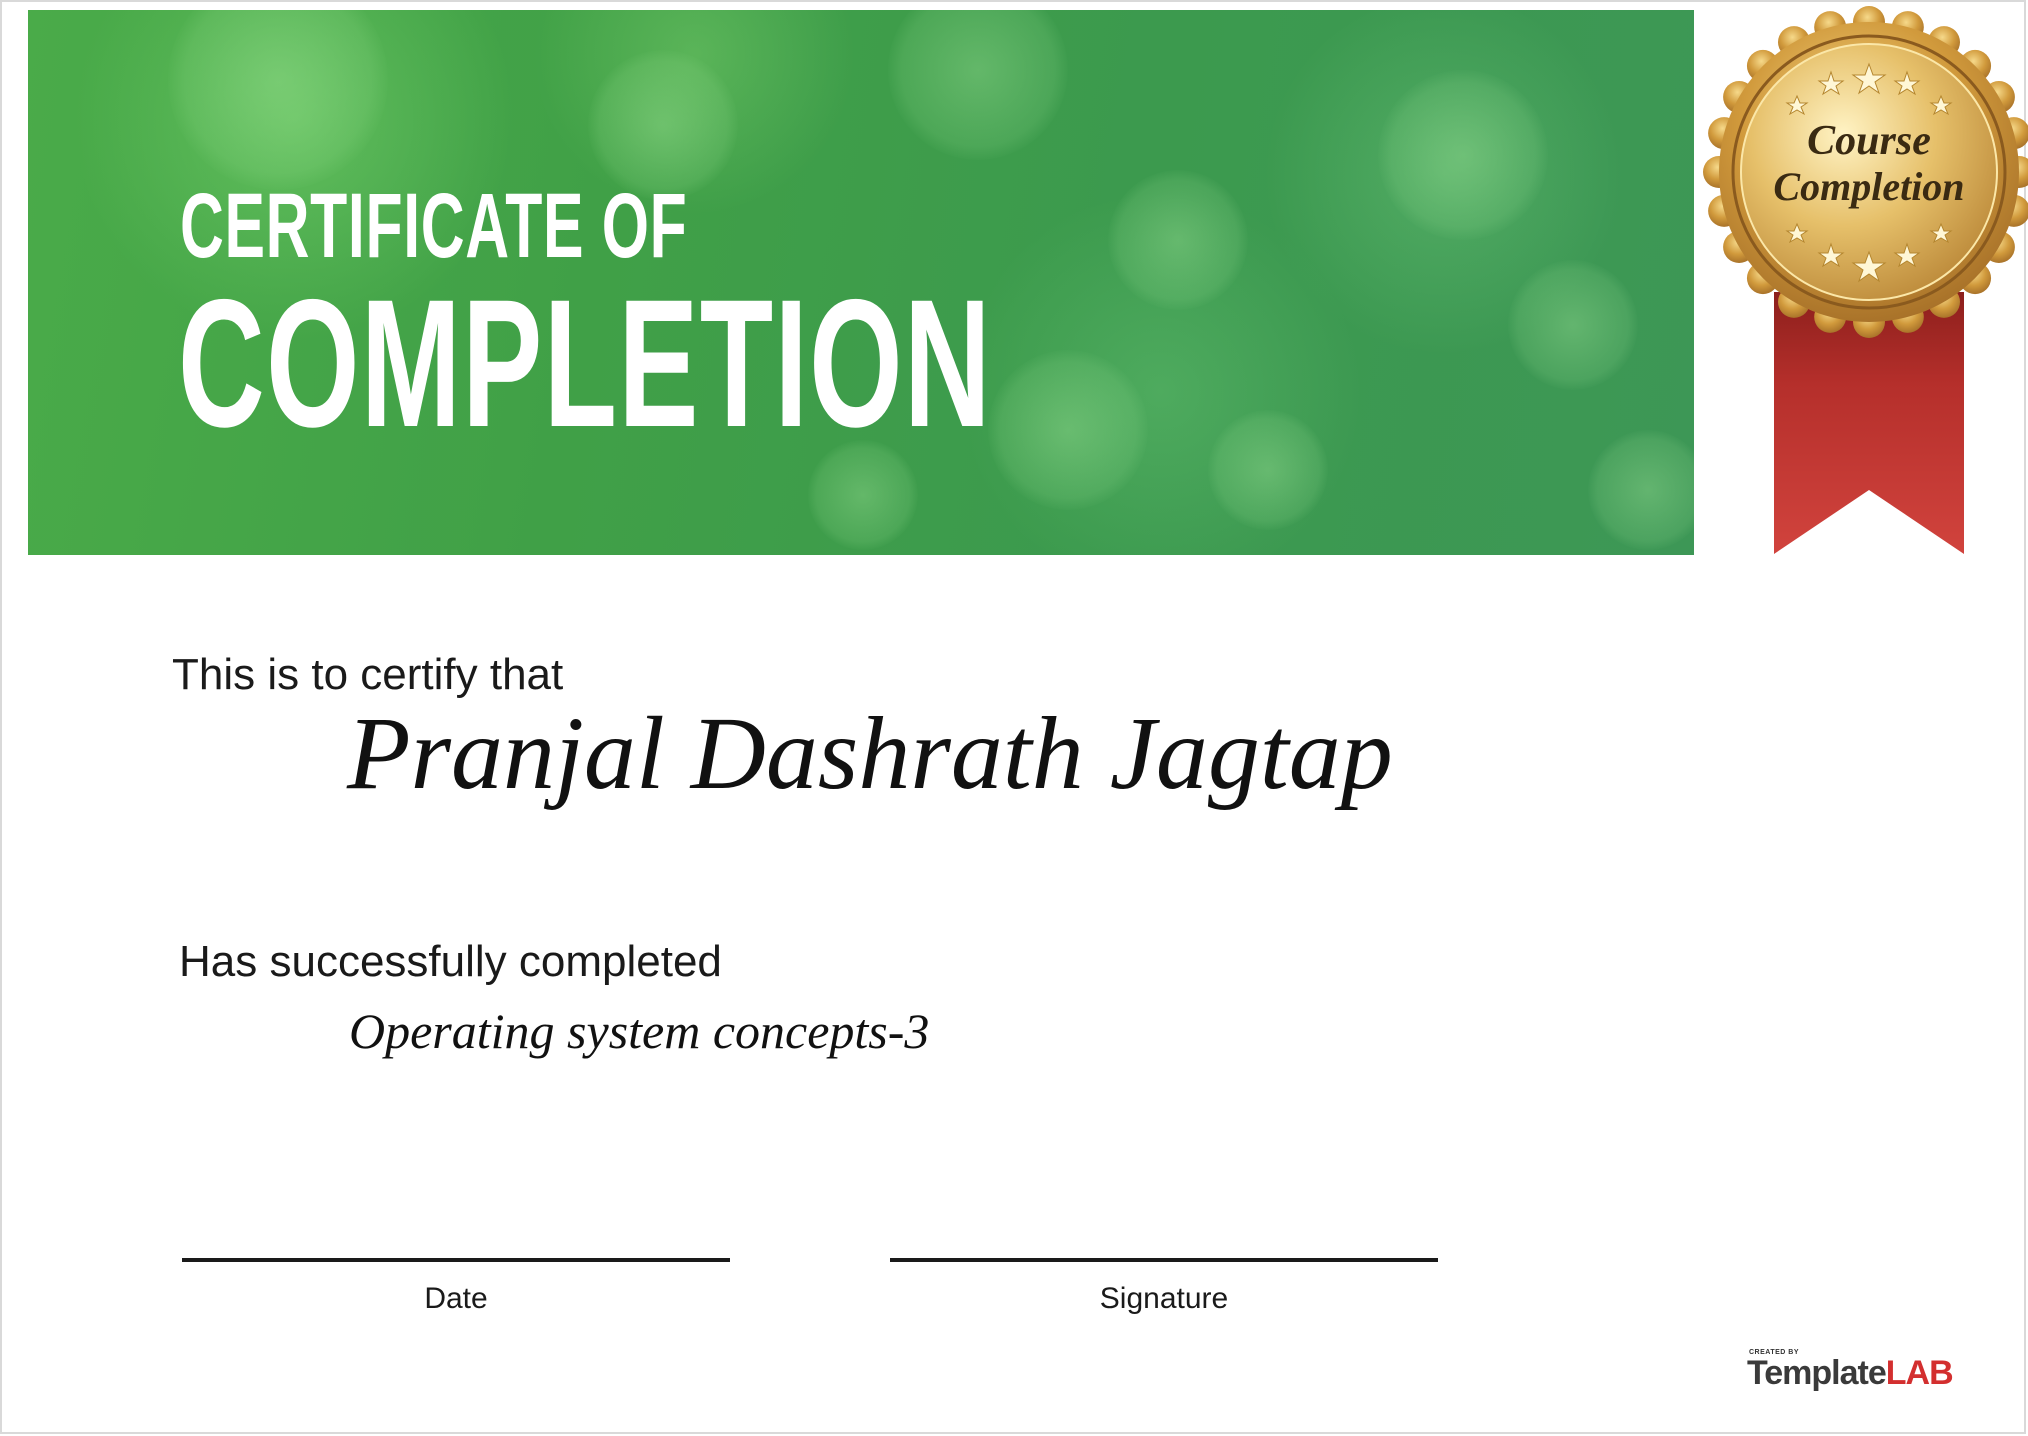 This screenshot has height=1436, width=2028. I want to click on completed-statement: Has successfully completed, so click(450, 961).